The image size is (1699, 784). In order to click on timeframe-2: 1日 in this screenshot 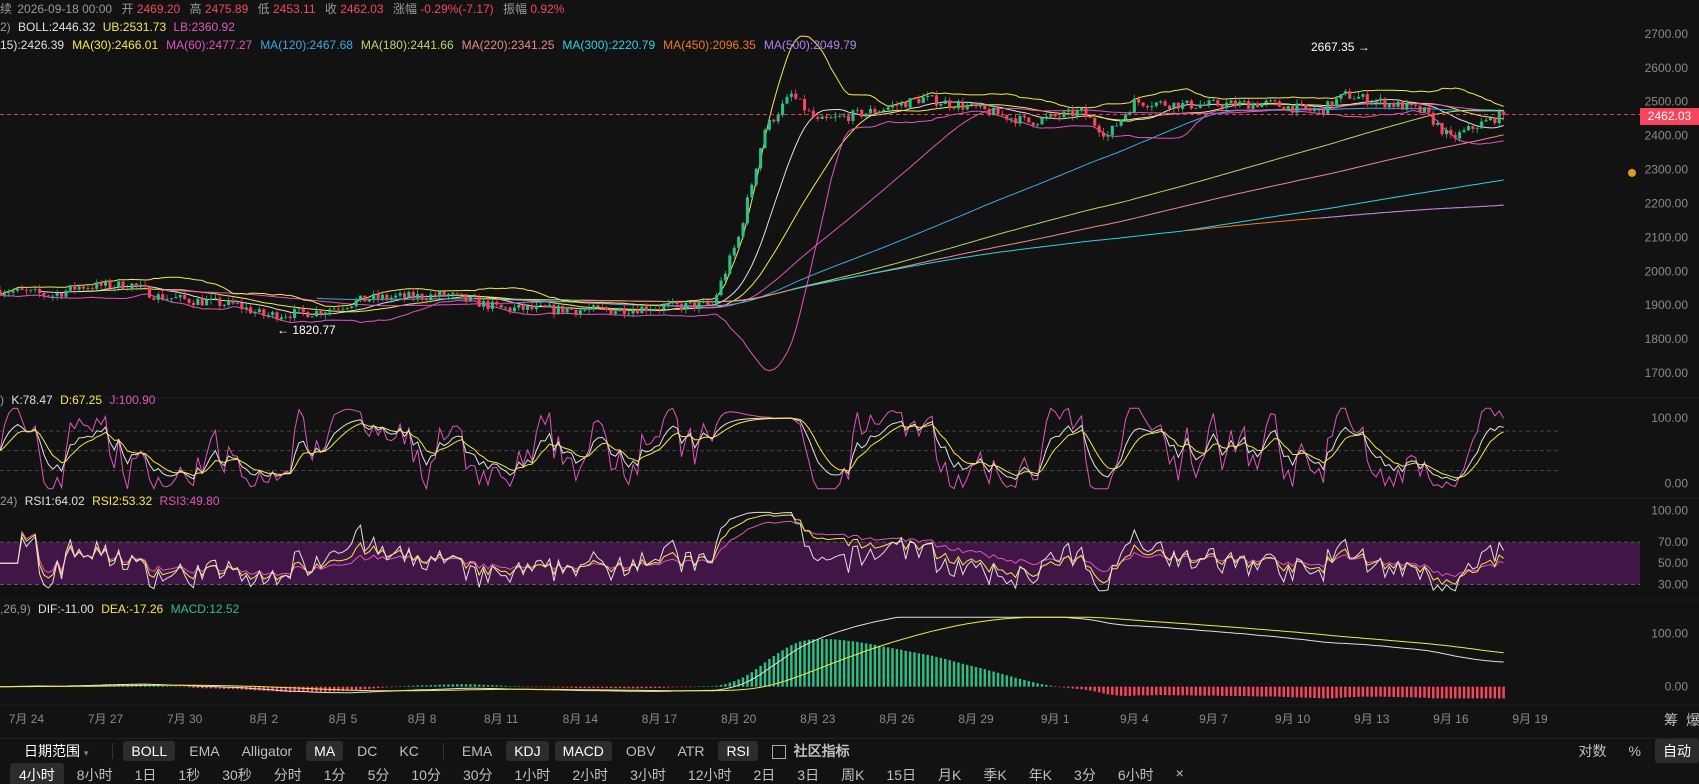, I will do `click(146, 773)`.